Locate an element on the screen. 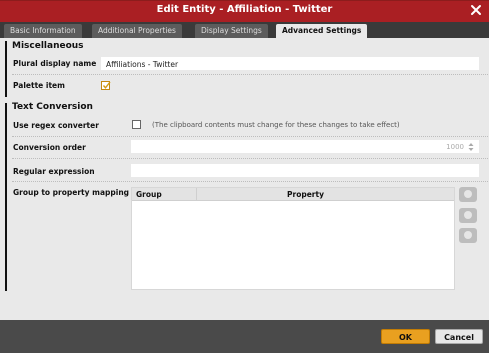  regular-expression-label: Regular expression is located at coordinates (54, 171).